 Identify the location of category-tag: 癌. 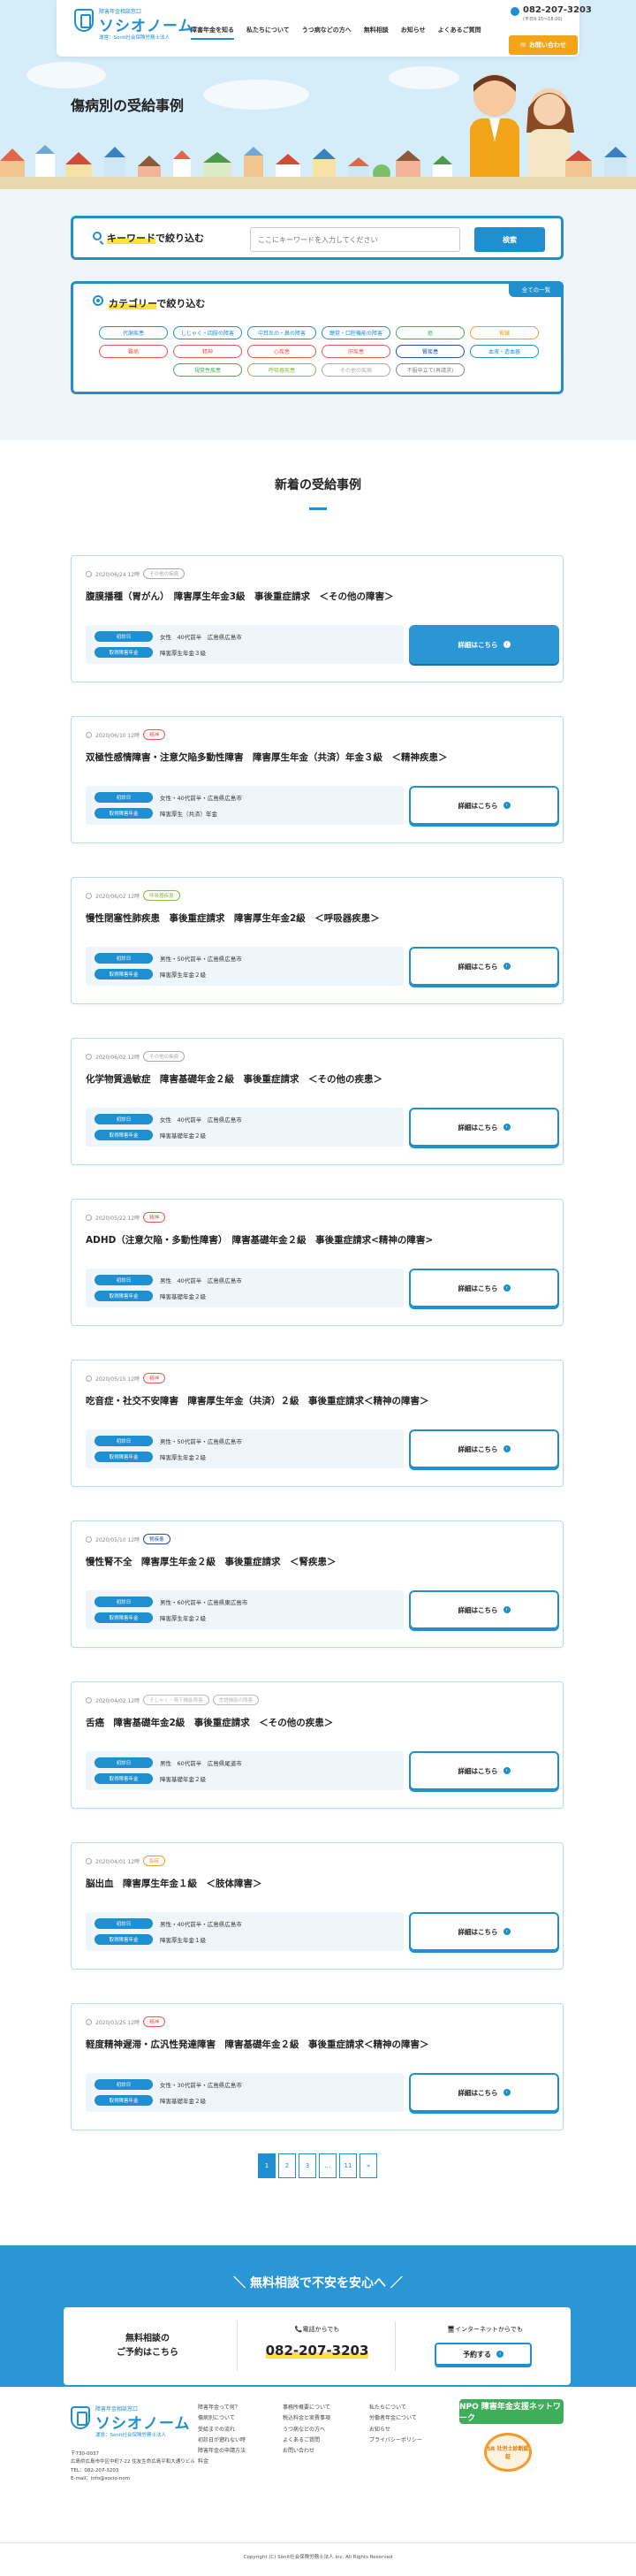
(430, 332).